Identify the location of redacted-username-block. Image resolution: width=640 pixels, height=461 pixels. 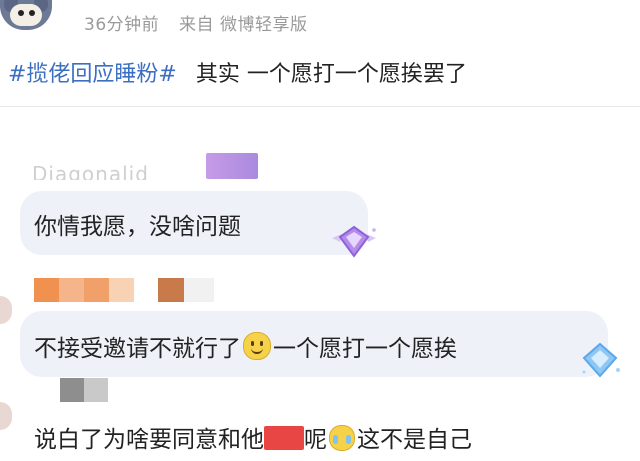
(232, 166).